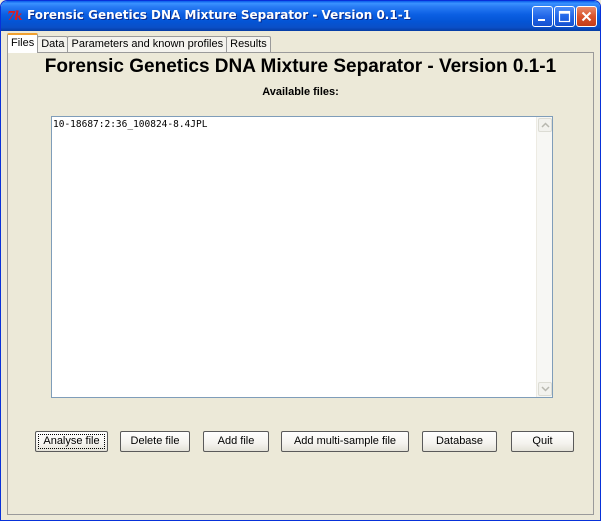 The height and width of the screenshot is (521, 601). I want to click on tab-results: Results, so click(248, 44).